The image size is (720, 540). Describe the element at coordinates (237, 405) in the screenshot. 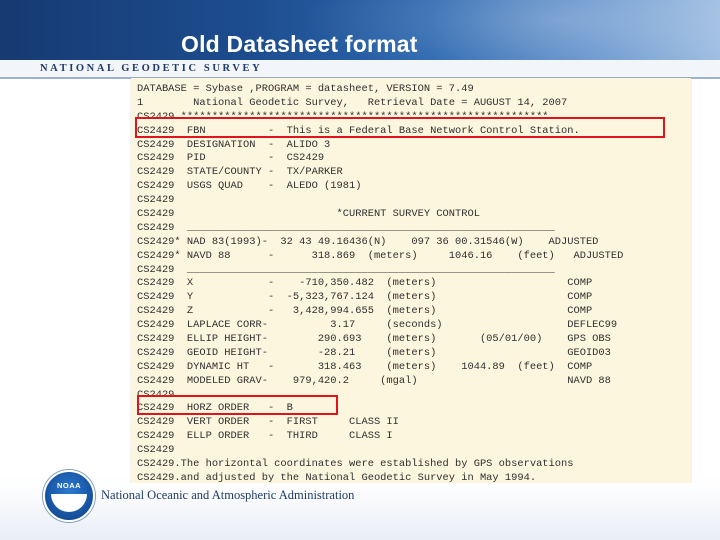

I see `highlight-horz-order` at that location.